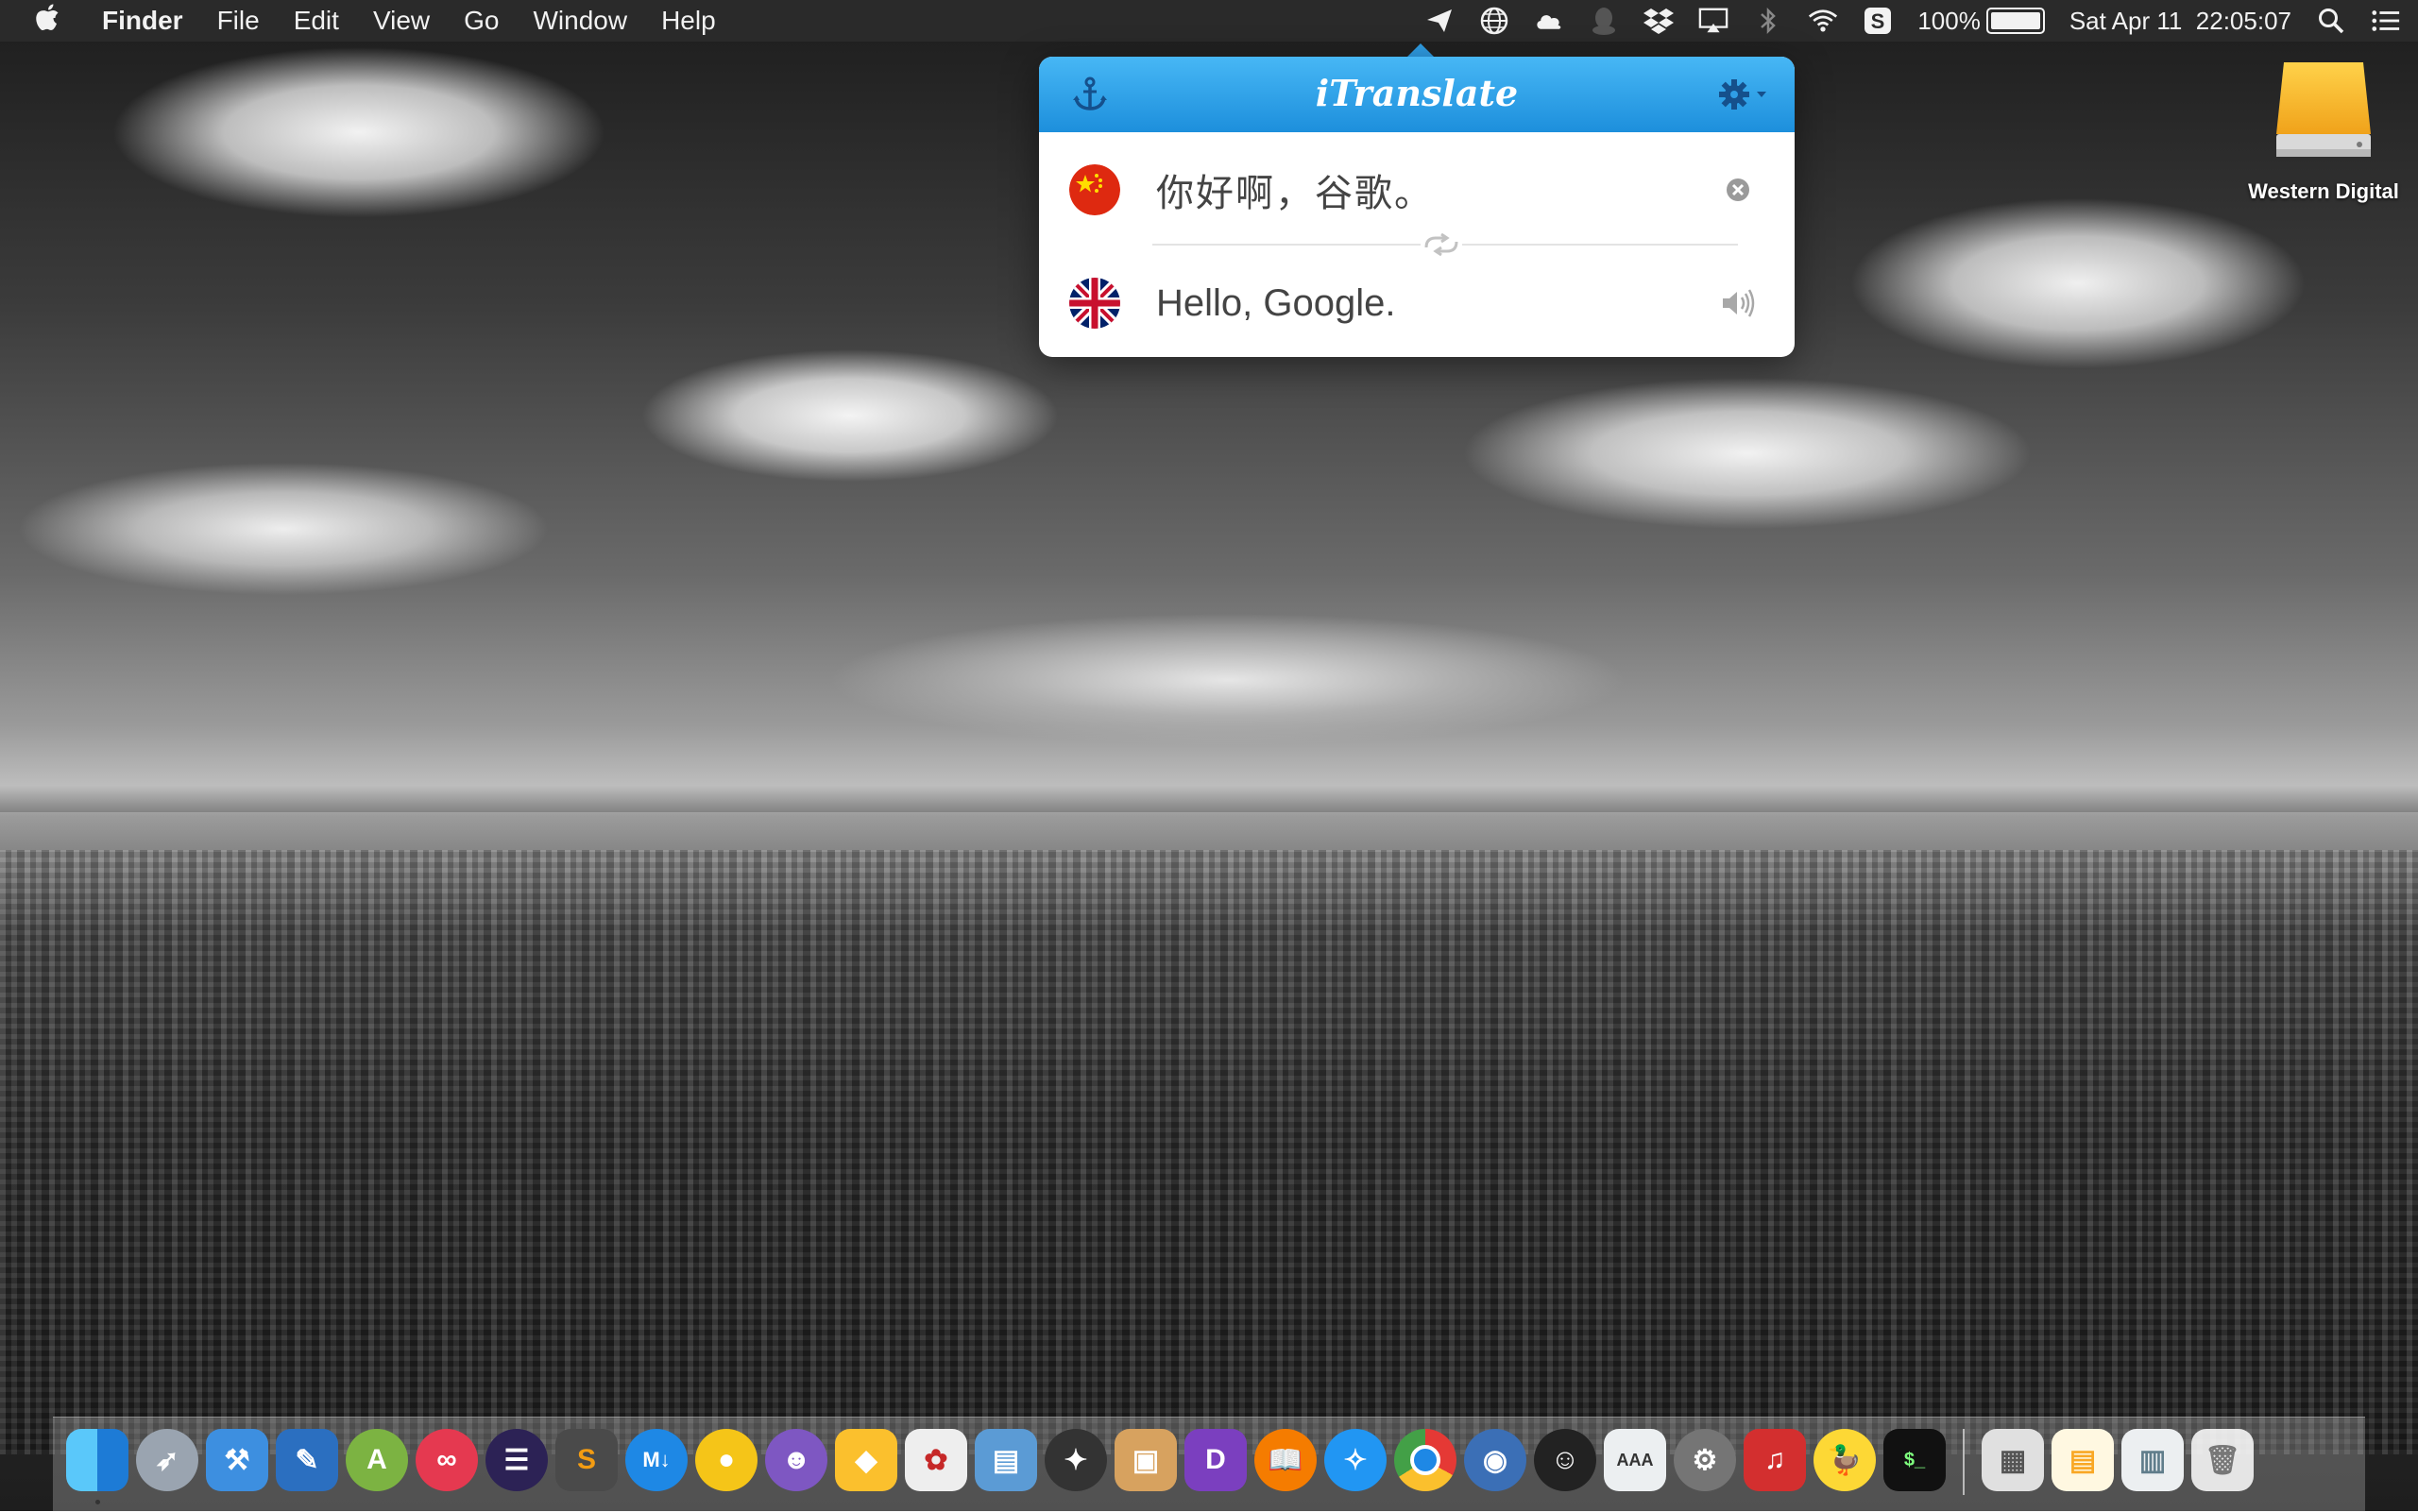  Describe the element at coordinates (167, 1460) in the screenshot. I see `dock-launchpad-icon: ➶` at that location.